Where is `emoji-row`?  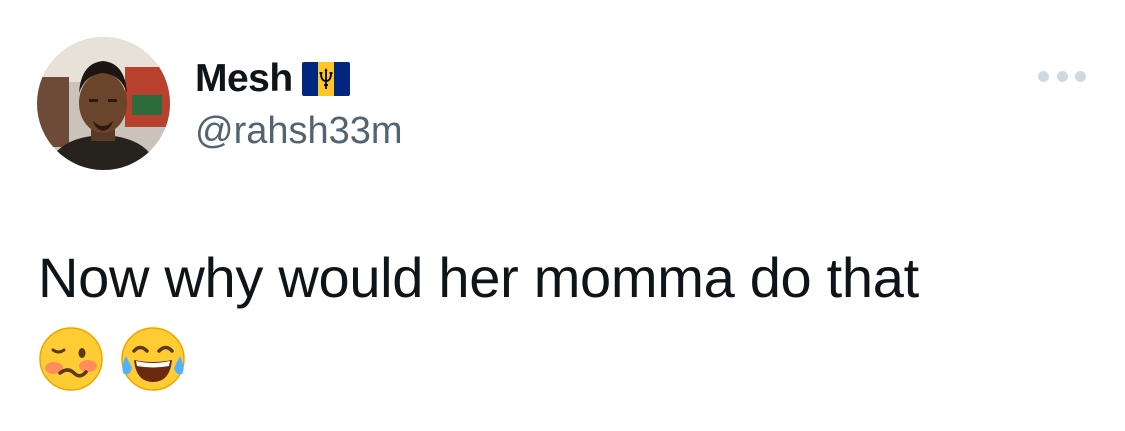
emoji-row is located at coordinates (112, 359).